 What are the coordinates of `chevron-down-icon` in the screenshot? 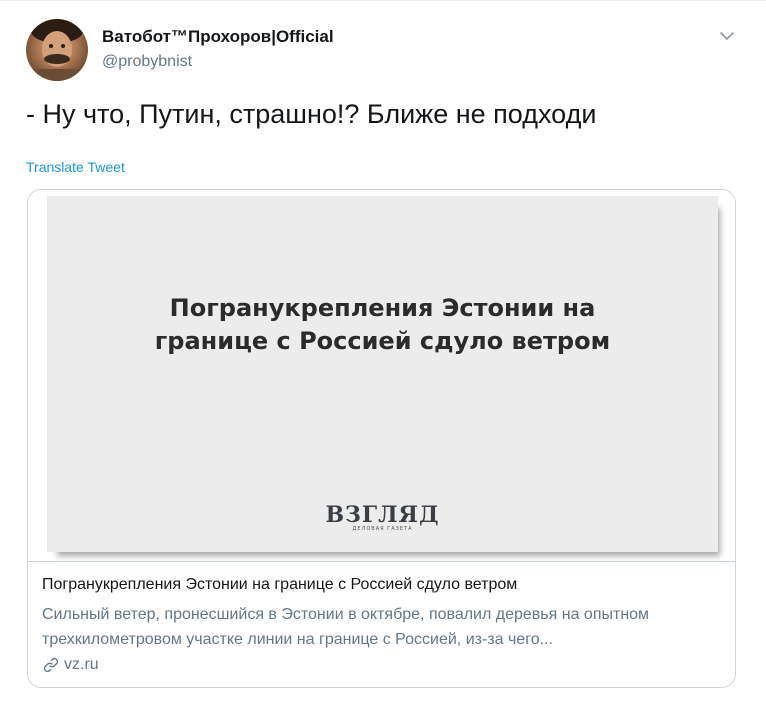 It's located at (727, 36).